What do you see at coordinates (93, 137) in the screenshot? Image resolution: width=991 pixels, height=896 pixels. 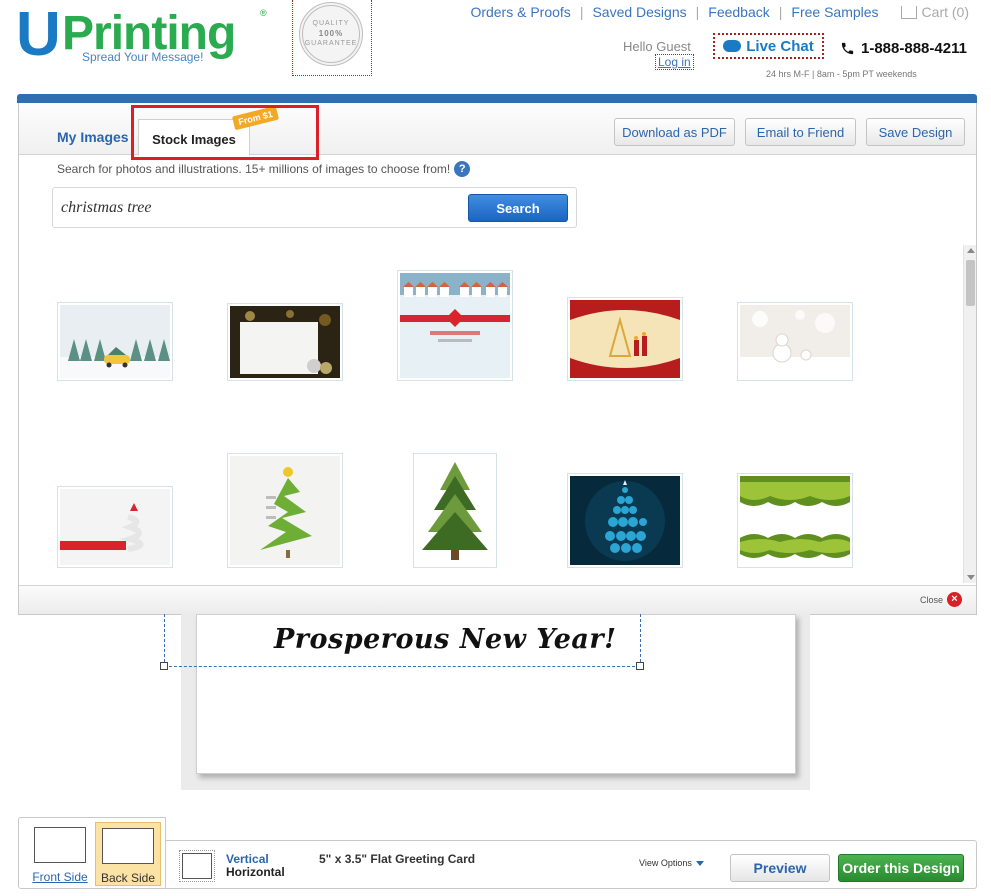 I see `tab-my-images: My Images` at bounding box center [93, 137].